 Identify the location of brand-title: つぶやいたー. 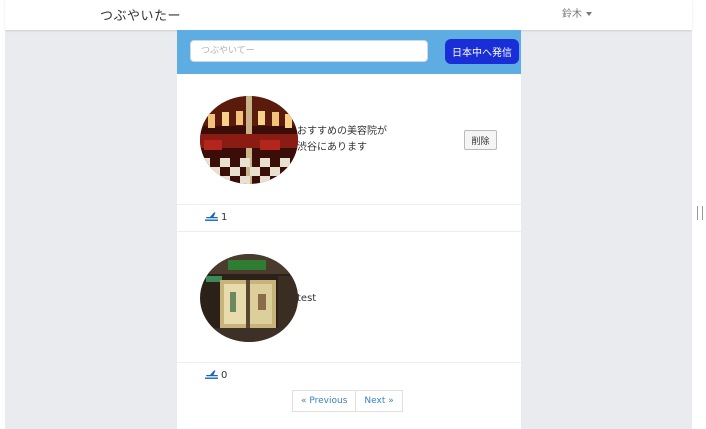
(140, 14).